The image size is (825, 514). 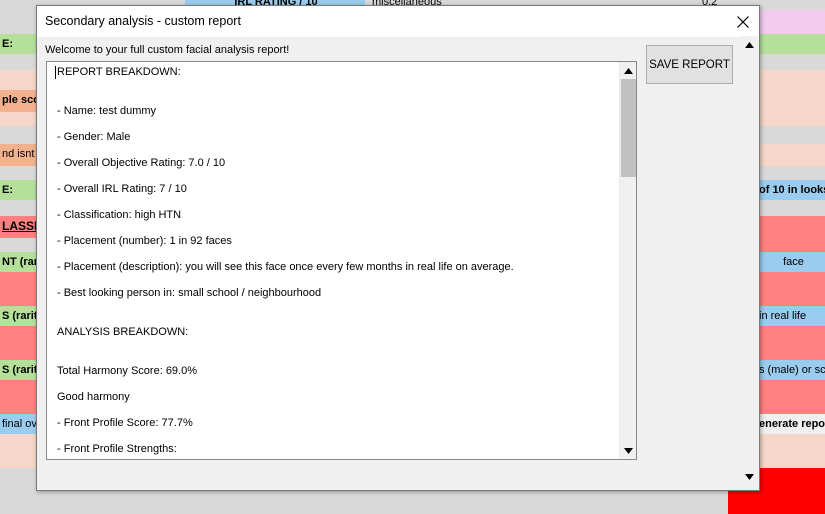 What do you see at coordinates (18, 155) in the screenshot?
I see `sheet-cell: nd isnt c` at bounding box center [18, 155].